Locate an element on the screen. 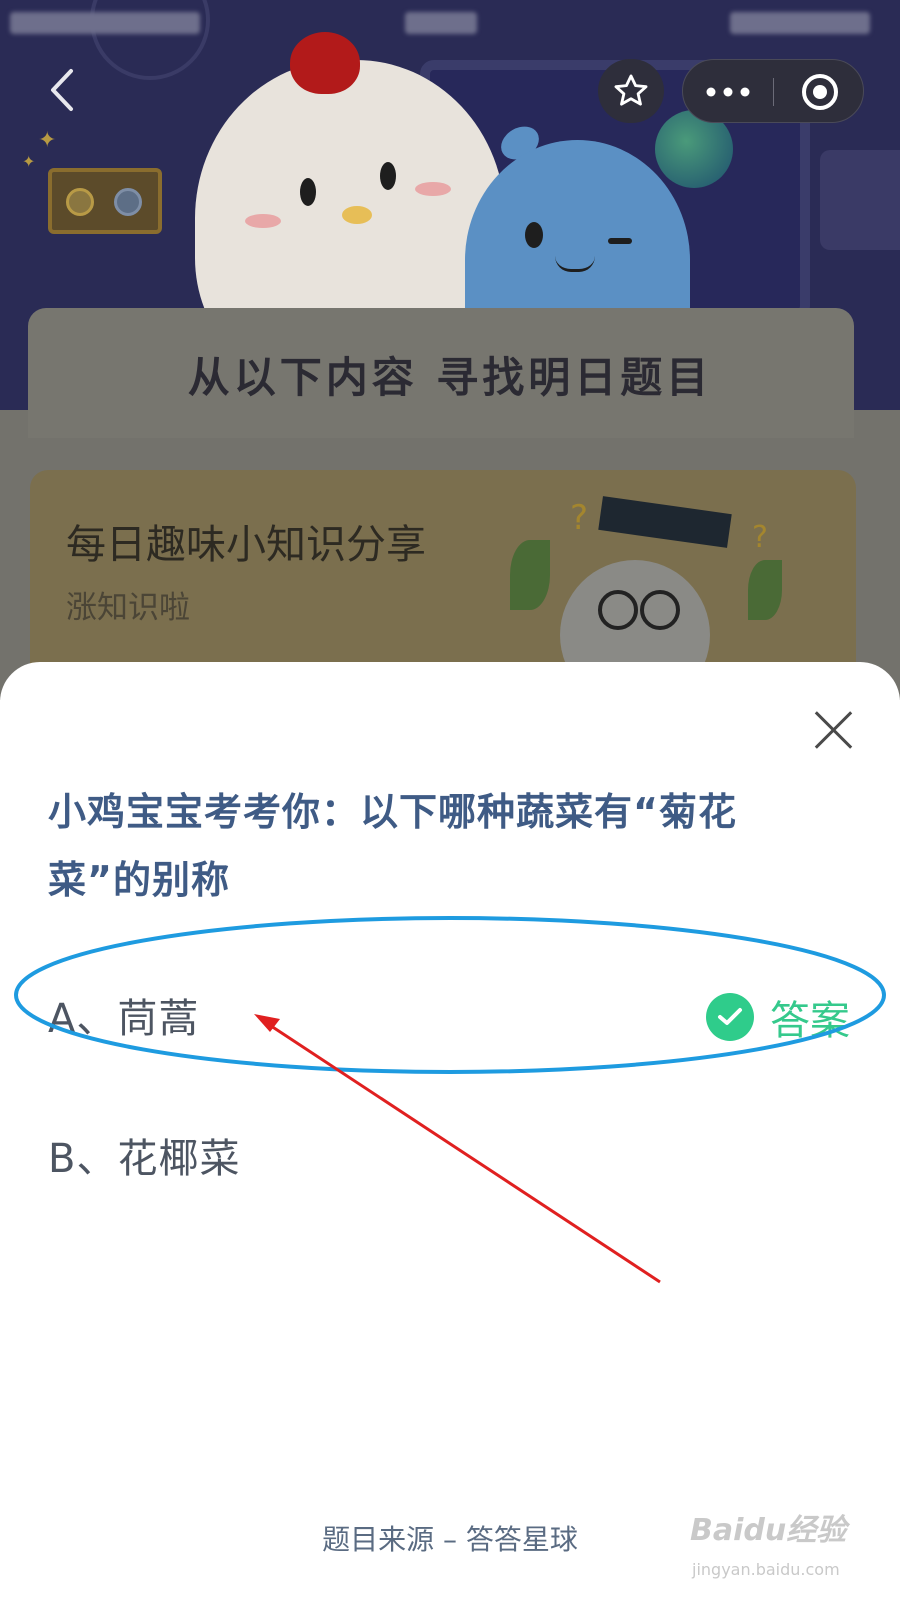 The width and height of the screenshot is (900, 1600). target-circle-icon is located at coordinates (820, 92).